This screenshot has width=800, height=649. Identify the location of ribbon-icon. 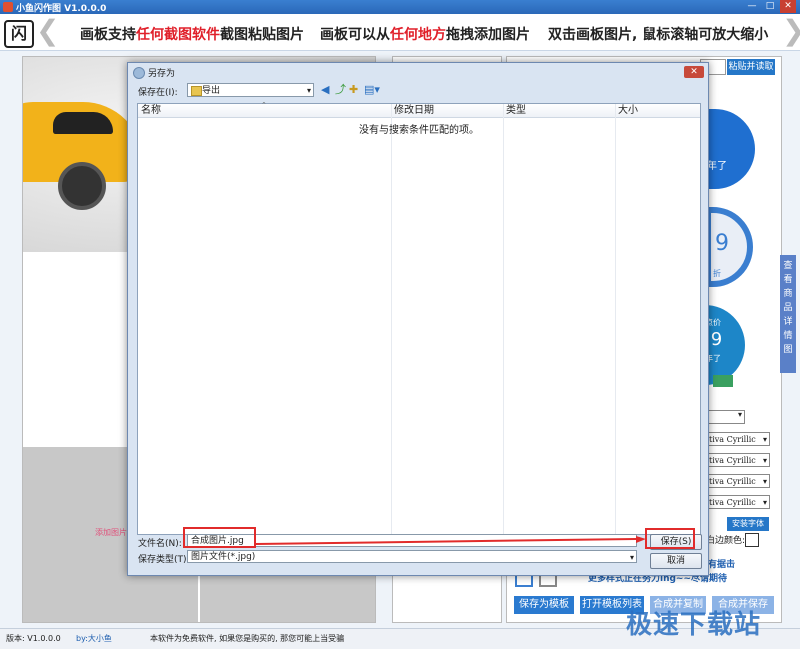
(723, 381).